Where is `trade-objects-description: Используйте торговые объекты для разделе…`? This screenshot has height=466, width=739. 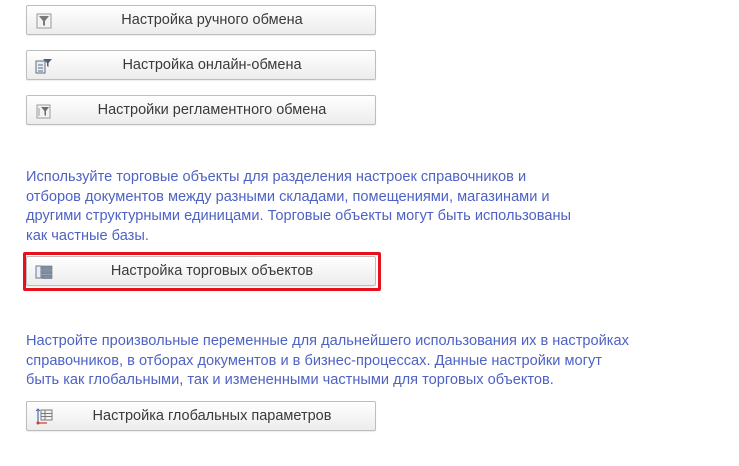
trade-objects-description: Используйте торговые объекты для разделе… is located at coordinates (298, 206).